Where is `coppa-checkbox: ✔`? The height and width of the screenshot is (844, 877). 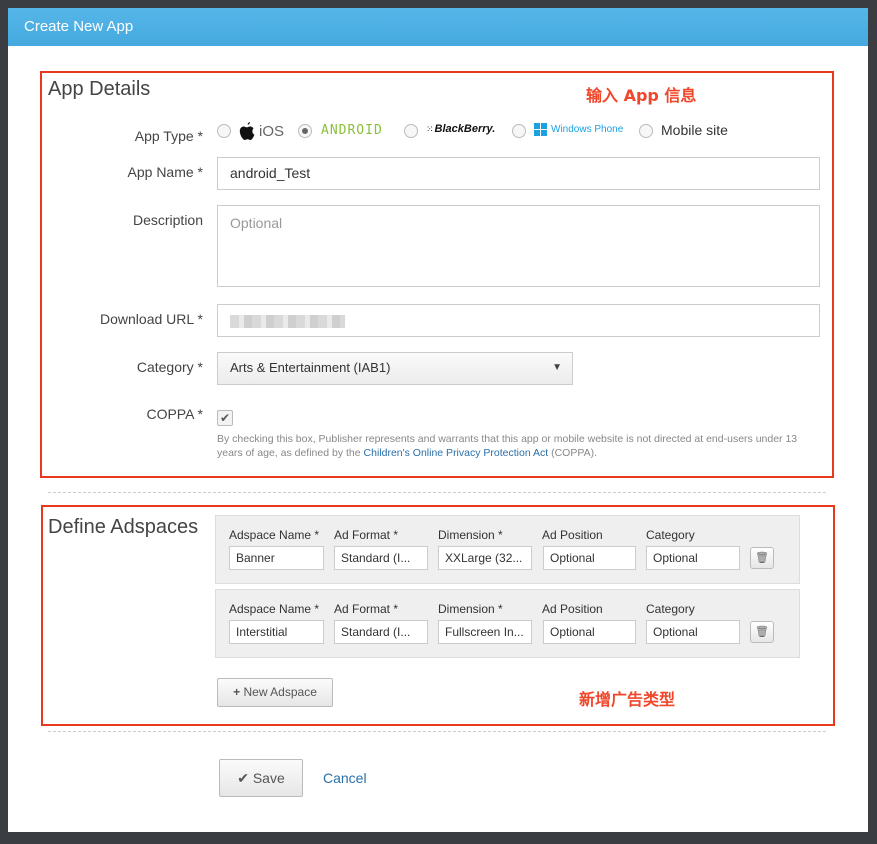 coppa-checkbox: ✔ is located at coordinates (225, 418).